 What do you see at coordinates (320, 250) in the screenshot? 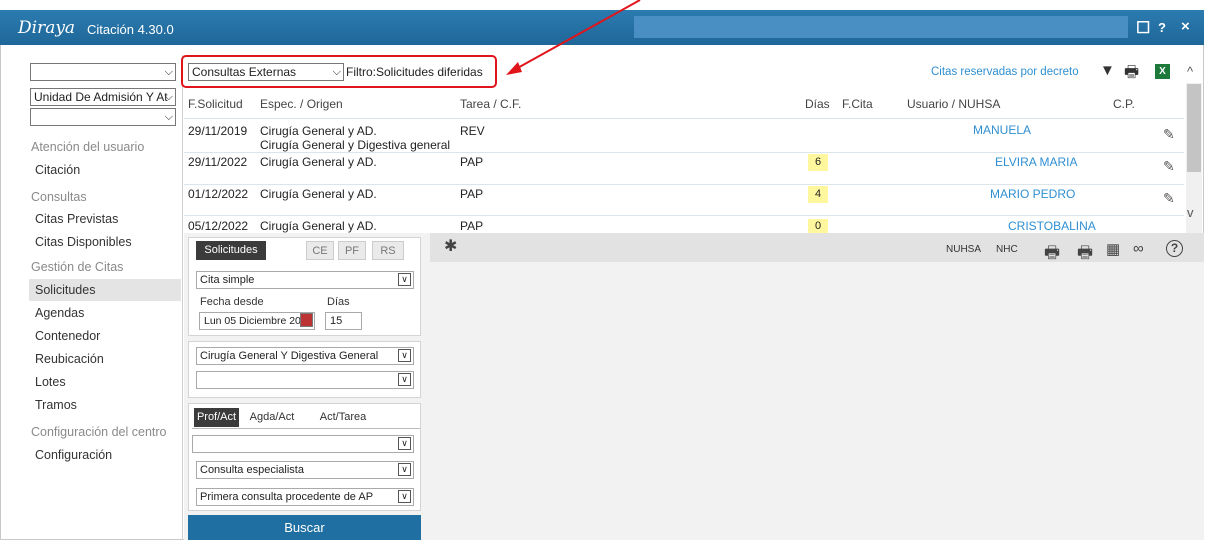
I see `tab-ce: CE` at bounding box center [320, 250].